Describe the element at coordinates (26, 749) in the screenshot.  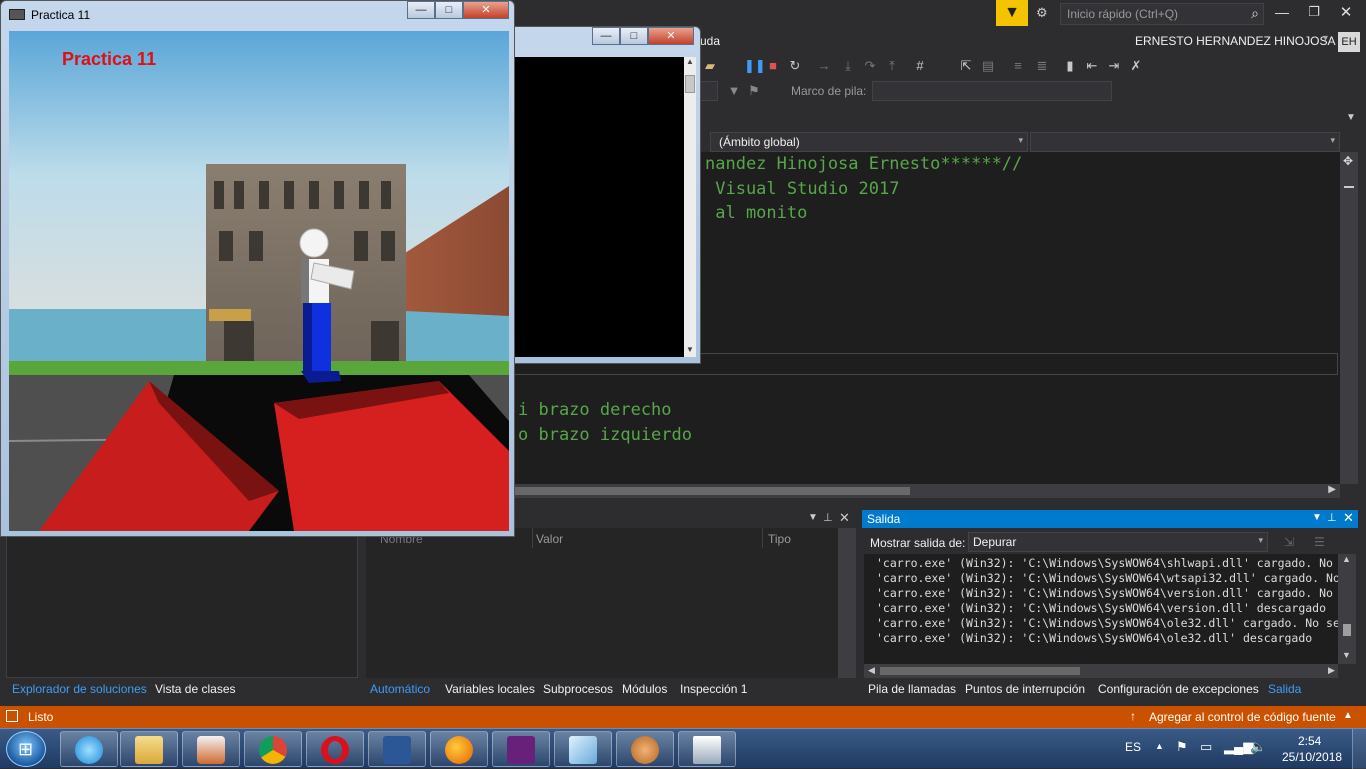
I see `start-button: ⊞` at that location.